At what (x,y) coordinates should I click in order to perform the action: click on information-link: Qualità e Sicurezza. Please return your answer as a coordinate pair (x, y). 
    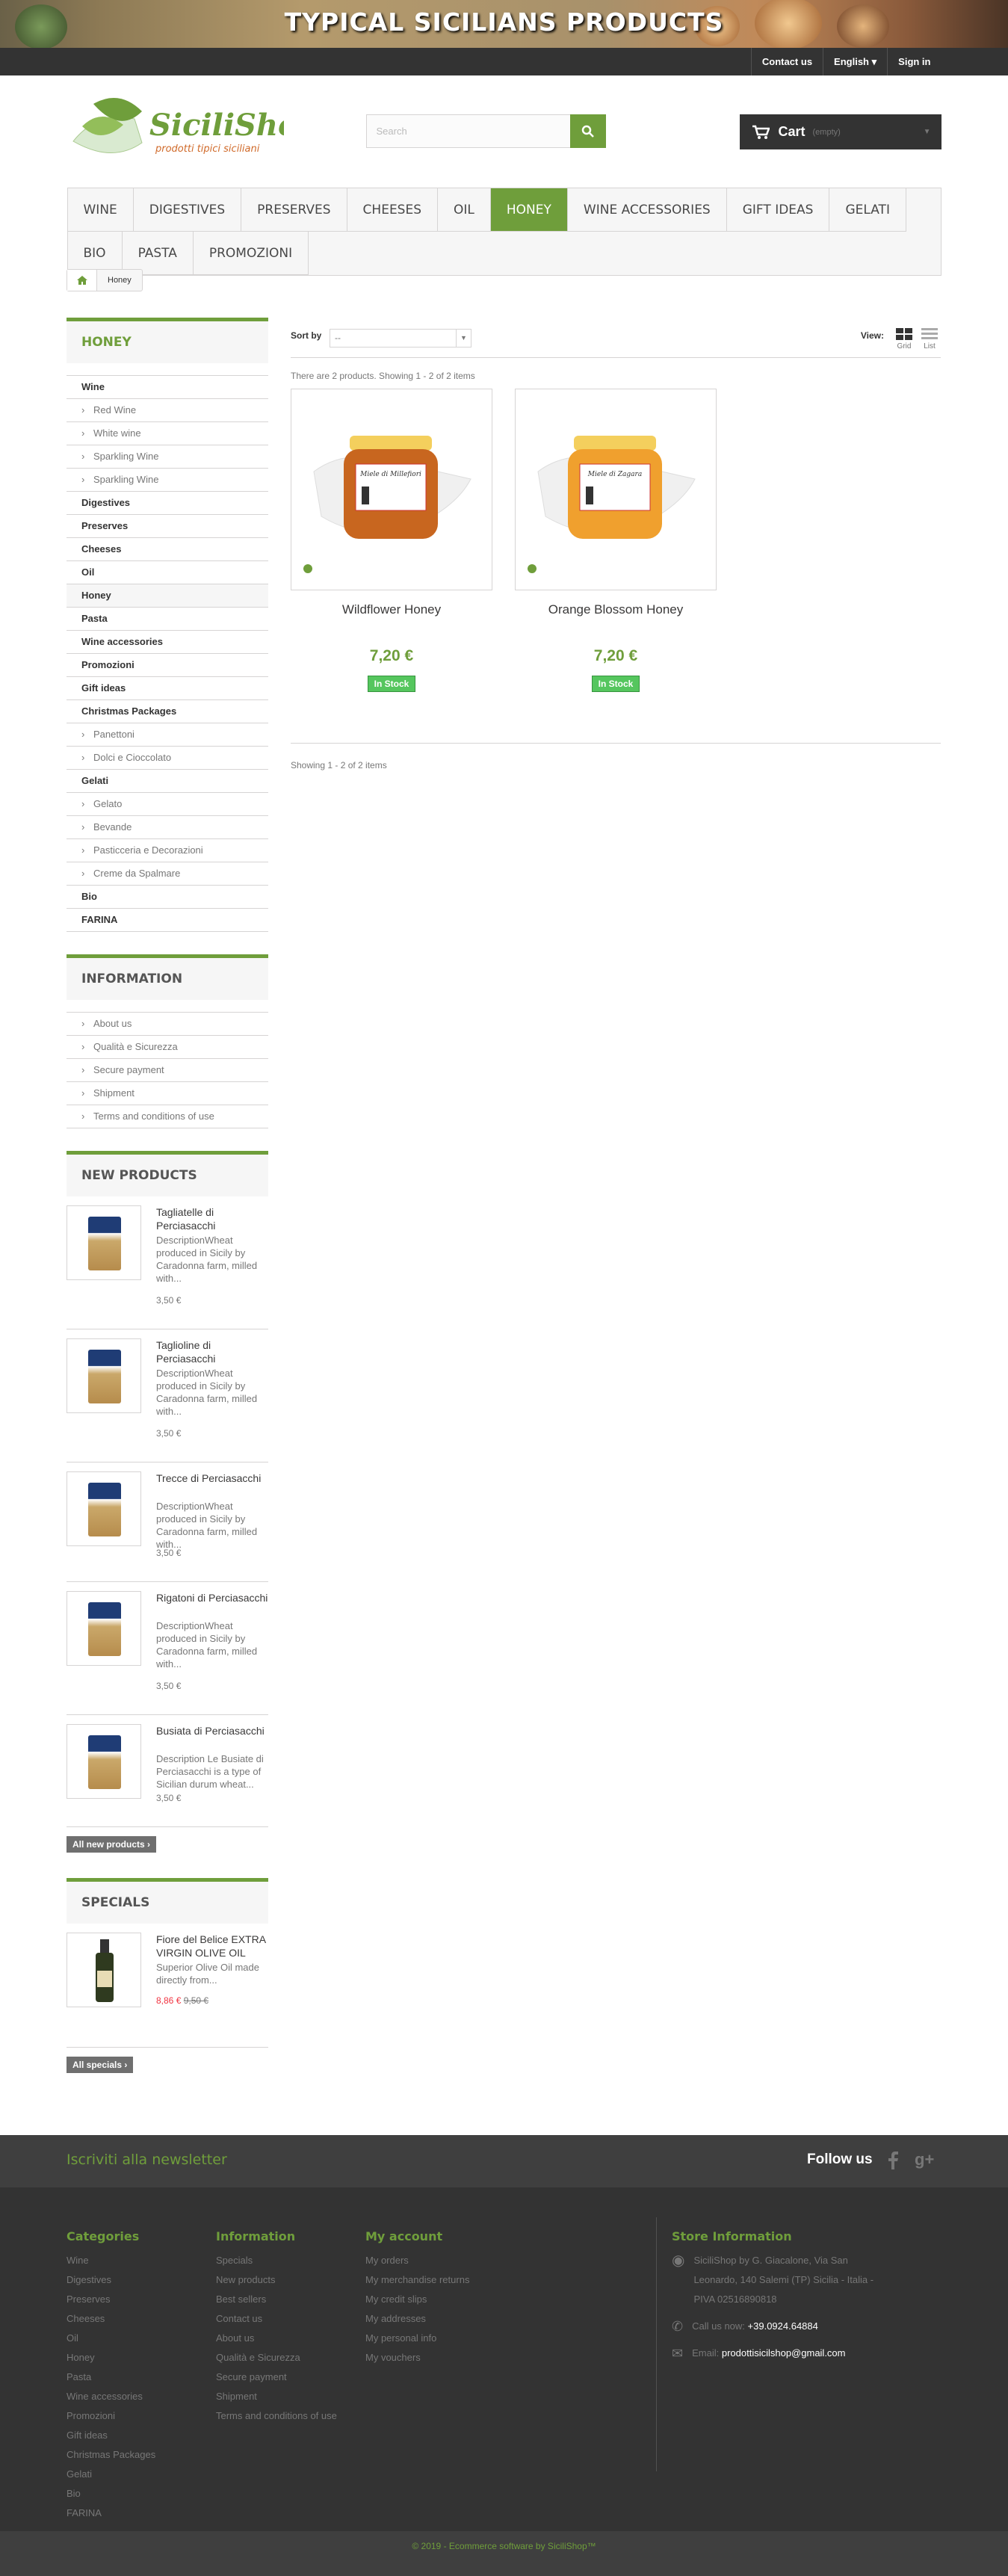
    Looking at the image, I should click on (167, 1047).